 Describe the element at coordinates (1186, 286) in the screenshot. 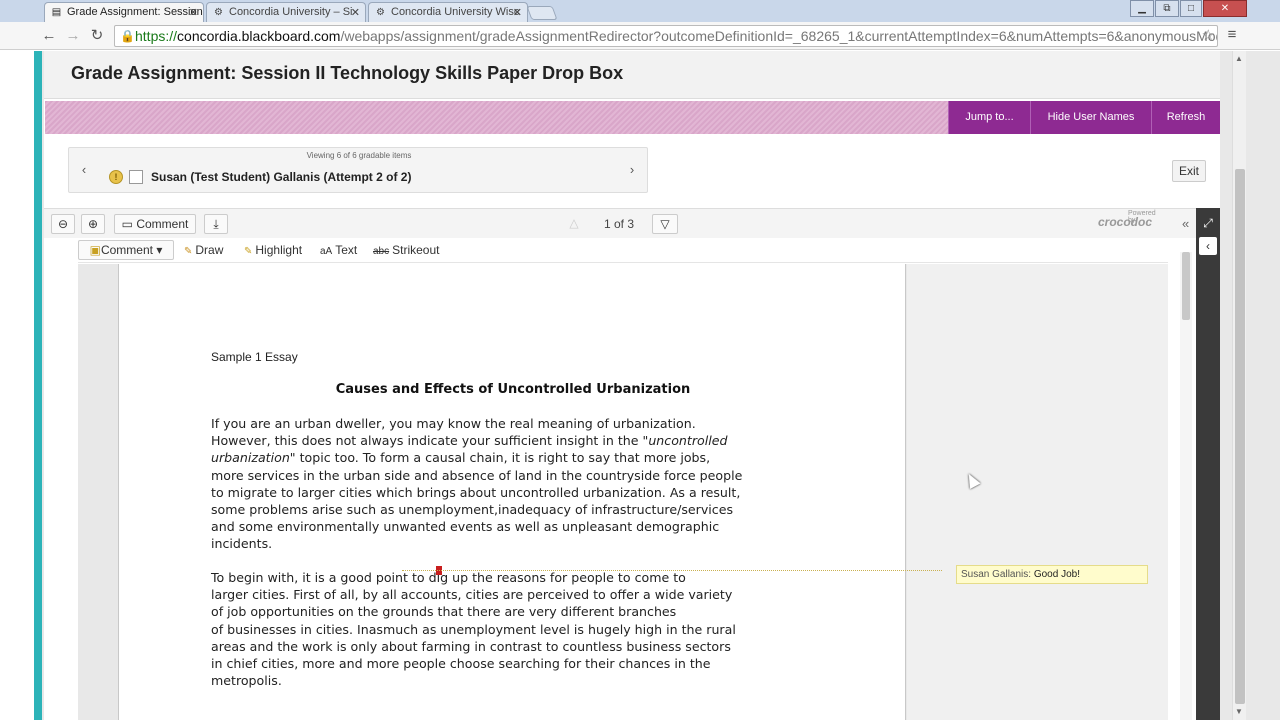

I see `document-scrollbar-thumb` at that location.